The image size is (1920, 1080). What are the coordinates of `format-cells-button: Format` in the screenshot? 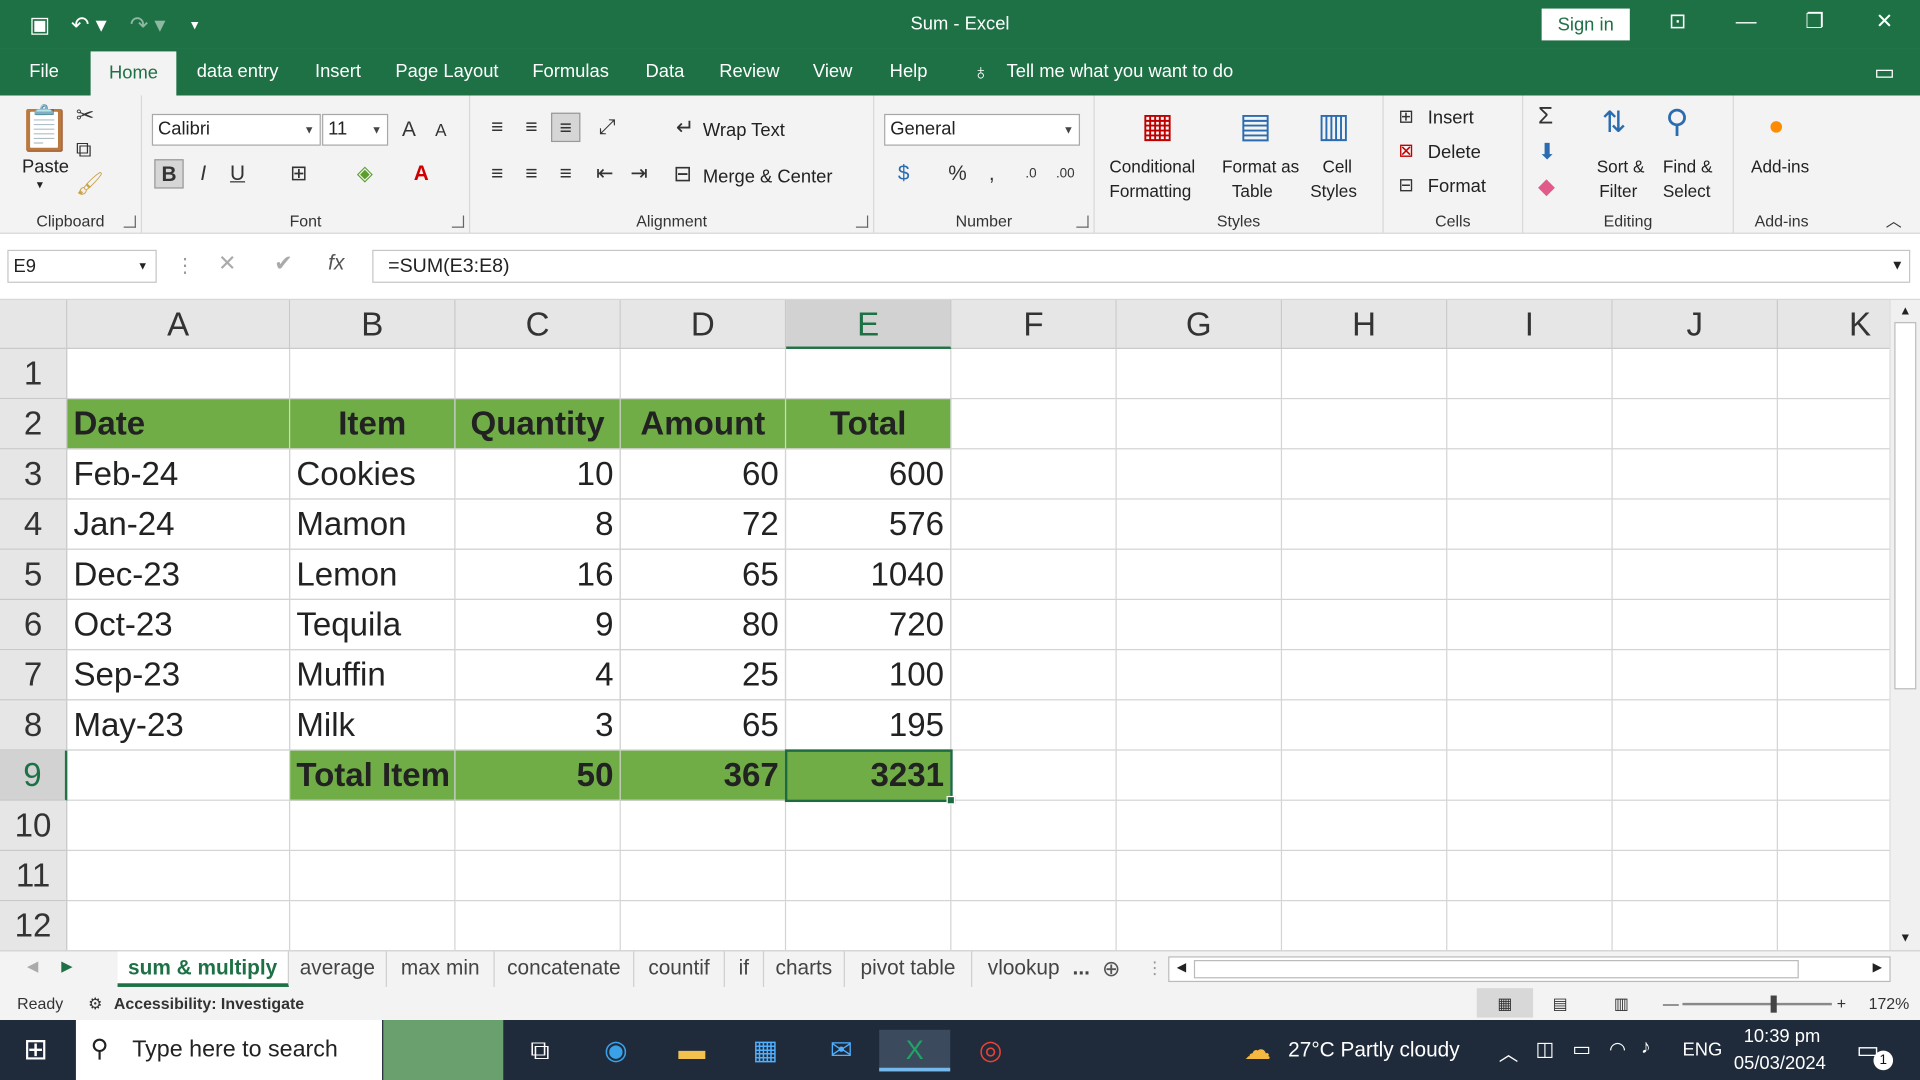 It's located at (1457, 186).